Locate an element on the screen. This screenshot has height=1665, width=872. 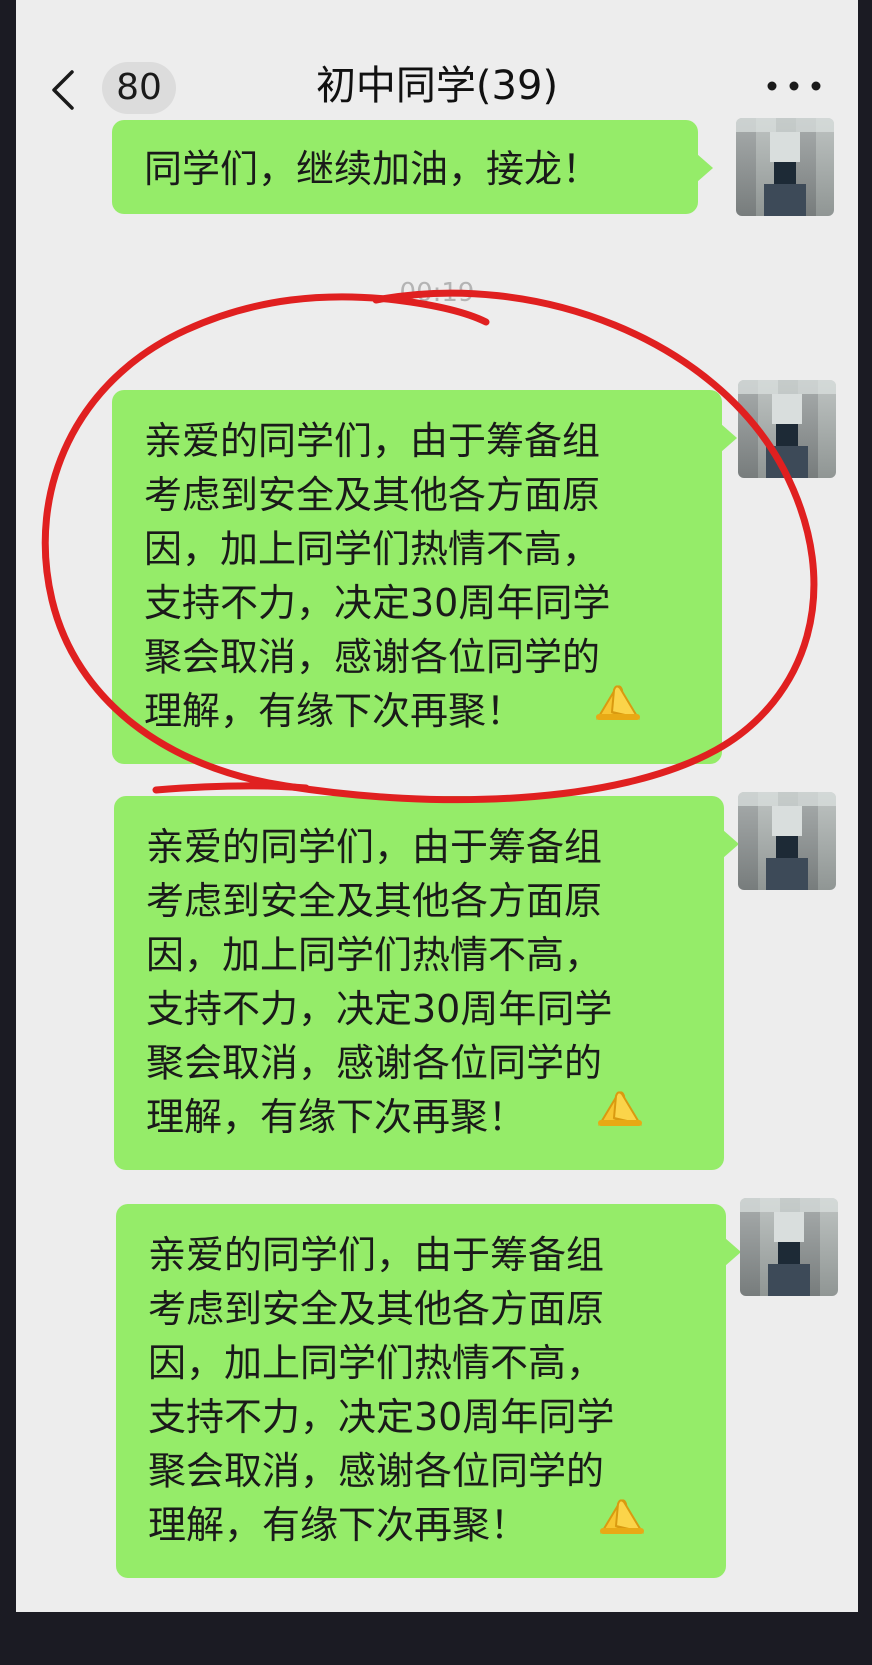
ellipsis-icon is located at coordinates (794, 86).